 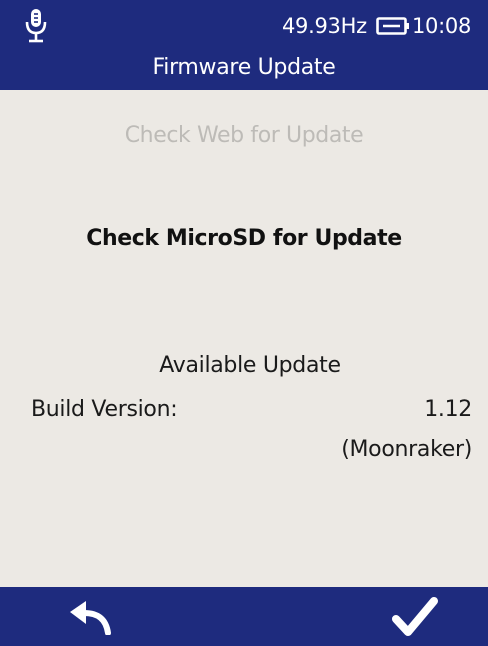 I want to click on header-bar: 49.93Hz 10:08 Firmware Update, so click(x=244, y=45).